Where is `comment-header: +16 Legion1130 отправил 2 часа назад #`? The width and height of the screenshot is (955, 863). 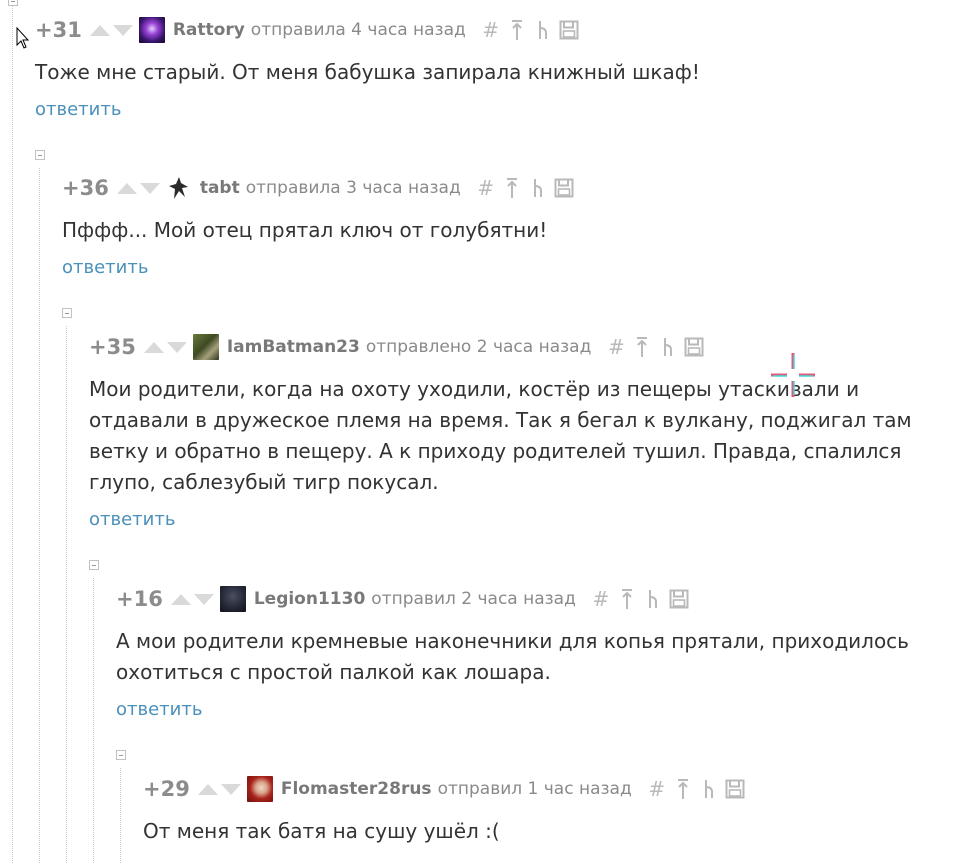 comment-header: +16 Legion1130 отправил 2 часа назад # is located at coordinates (526, 599).